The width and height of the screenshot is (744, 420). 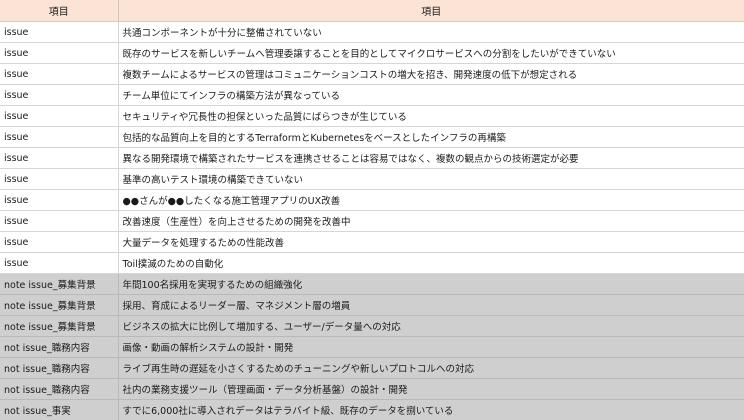 I want to click on cell-content: 基準の高いテスト環境の構築できていない, so click(x=431, y=179).